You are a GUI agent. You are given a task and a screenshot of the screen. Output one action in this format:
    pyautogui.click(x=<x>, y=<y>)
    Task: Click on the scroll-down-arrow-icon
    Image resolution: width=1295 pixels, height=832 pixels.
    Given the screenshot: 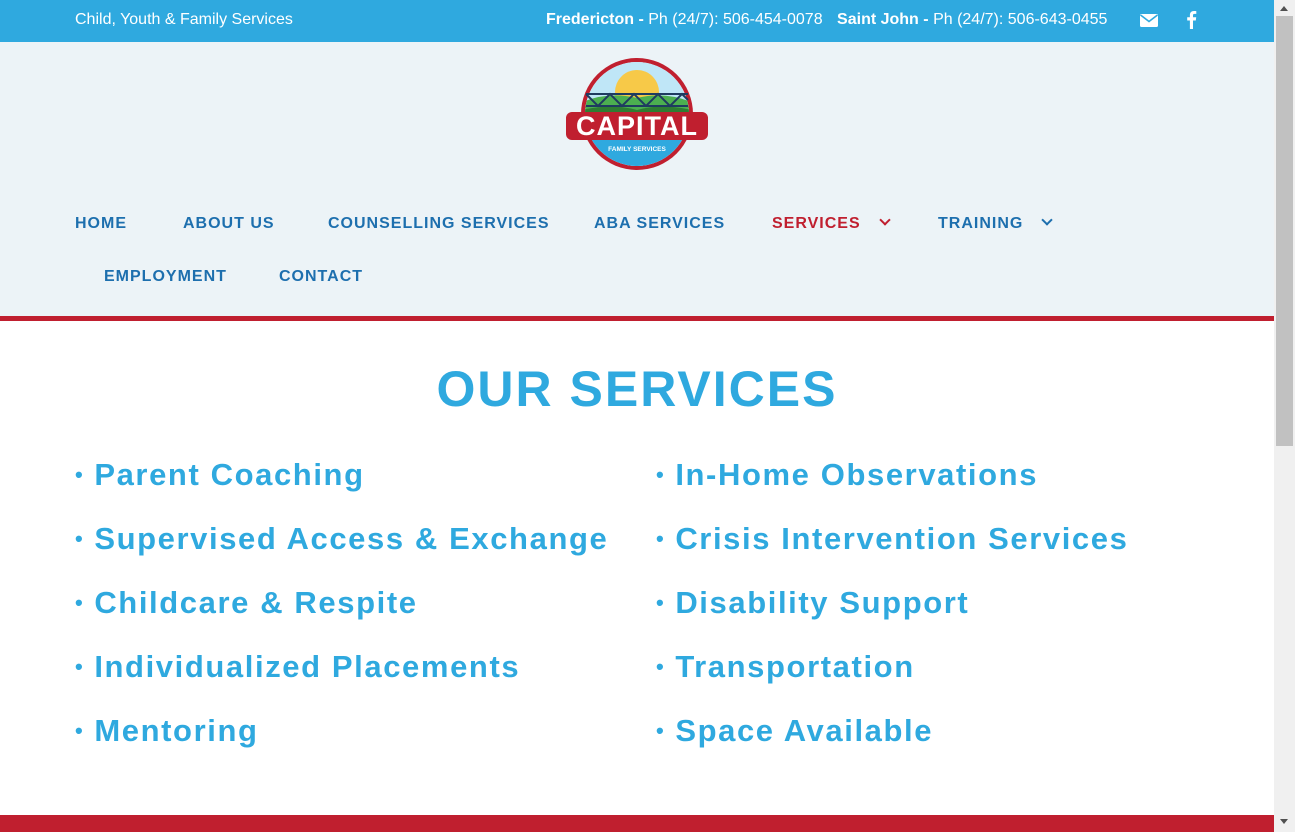 What is the action you would take?
    pyautogui.click(x=1284, y=821)
    